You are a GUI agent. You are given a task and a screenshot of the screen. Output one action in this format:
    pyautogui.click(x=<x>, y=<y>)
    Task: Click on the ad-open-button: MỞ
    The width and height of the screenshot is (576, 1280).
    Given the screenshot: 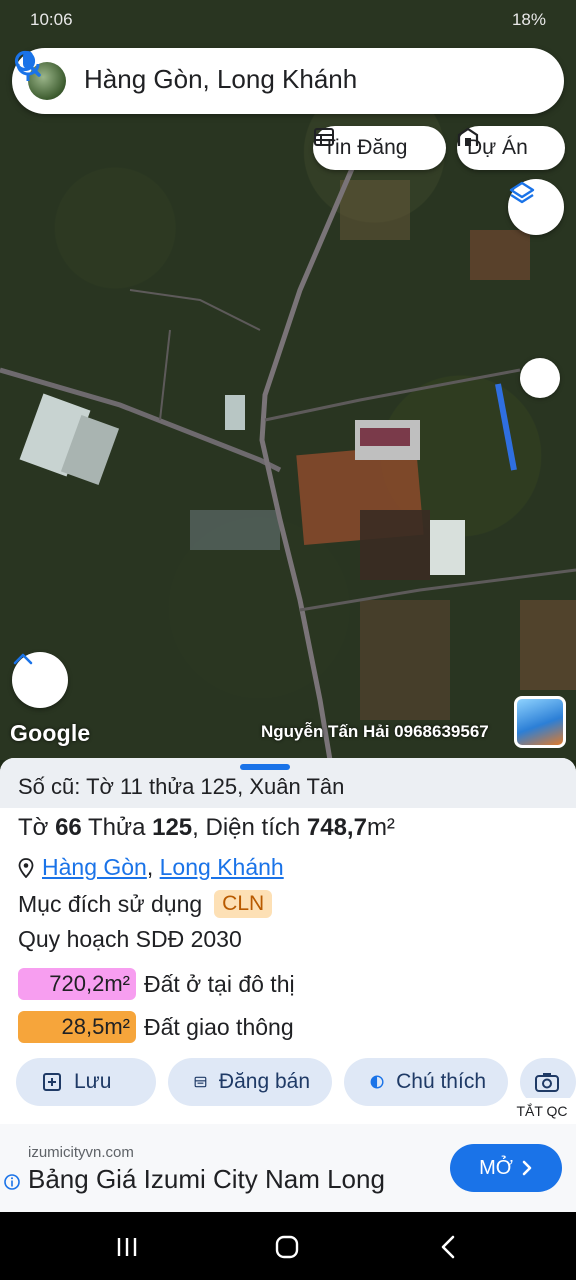 What is the action you would take?
    pyautogui.click(x=506, y=1168)
    